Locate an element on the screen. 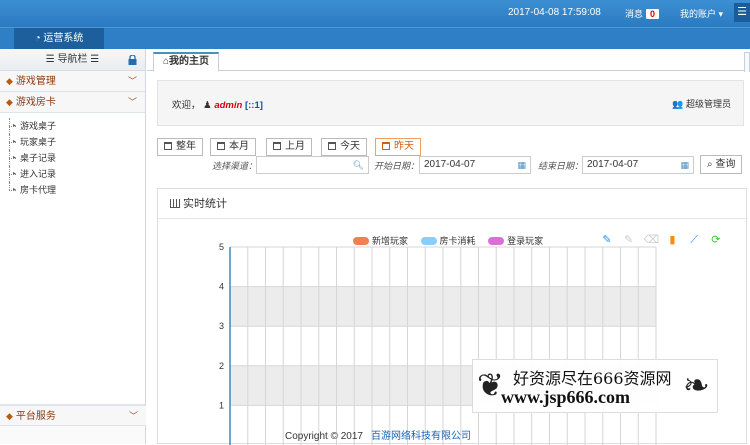 The width and height of the screenshot is (750, 445). datetime: 2017-04-08 17:59:08 is located at coordinates (554, 12).